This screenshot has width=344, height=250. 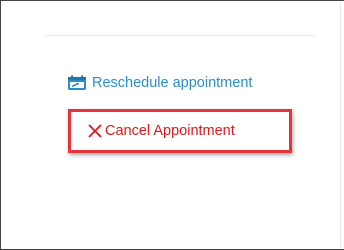 What do you see at coordinates (180, 35) in the screenshot?
I see `section-divider` at bounding box center [180, 35].